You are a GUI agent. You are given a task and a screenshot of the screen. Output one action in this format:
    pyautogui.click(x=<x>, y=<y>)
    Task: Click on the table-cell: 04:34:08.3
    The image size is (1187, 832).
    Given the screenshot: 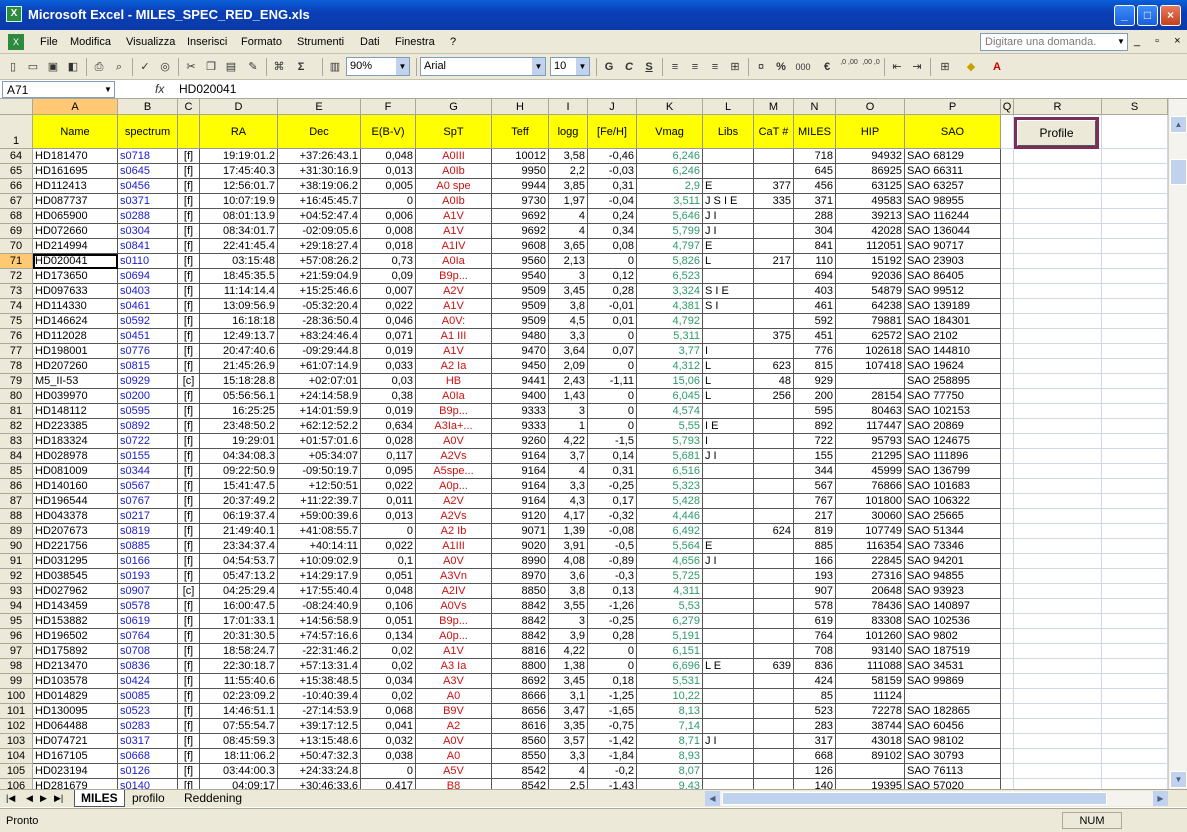 What is the action you would take?
    pyautogui.click(x=239, y=456)
    